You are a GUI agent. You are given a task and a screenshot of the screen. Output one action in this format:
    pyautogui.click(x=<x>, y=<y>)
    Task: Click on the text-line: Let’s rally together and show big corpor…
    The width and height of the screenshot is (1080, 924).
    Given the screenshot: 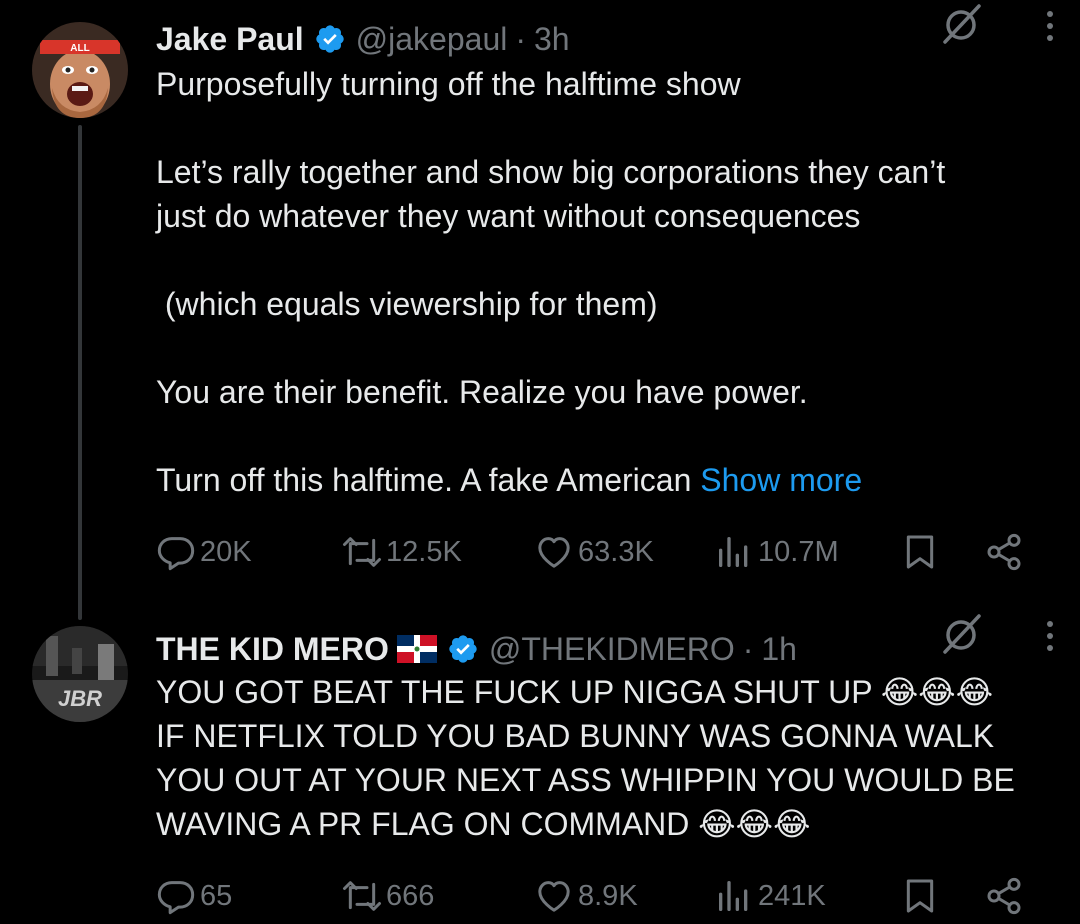 What is the action you would take?
    pyautogui.click(x=551, y=172)
    